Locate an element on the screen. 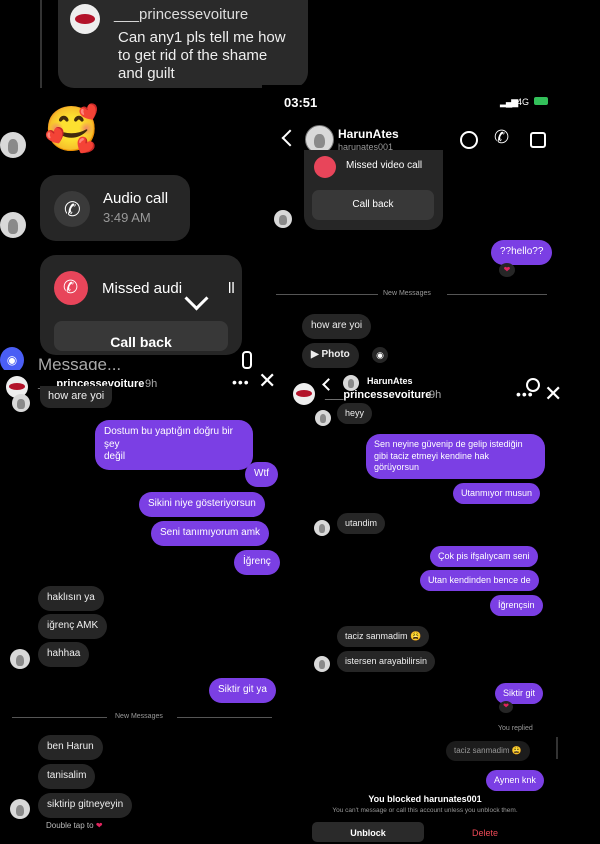 The height and width of the screenshot is (844, 600). message-line: Sen neyine güvenip de gelip istediğin is located at coordinates (448, 444).